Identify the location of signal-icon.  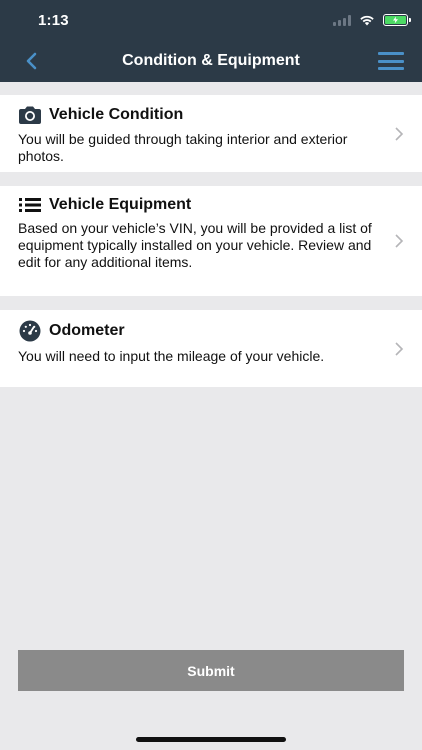
(342, 20).